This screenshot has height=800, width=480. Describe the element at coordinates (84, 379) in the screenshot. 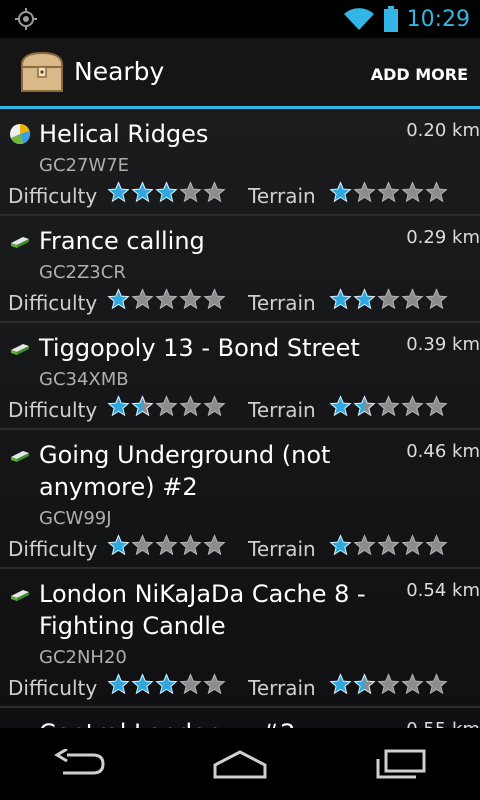

I see `cache-code: GC34XMB` at that location.